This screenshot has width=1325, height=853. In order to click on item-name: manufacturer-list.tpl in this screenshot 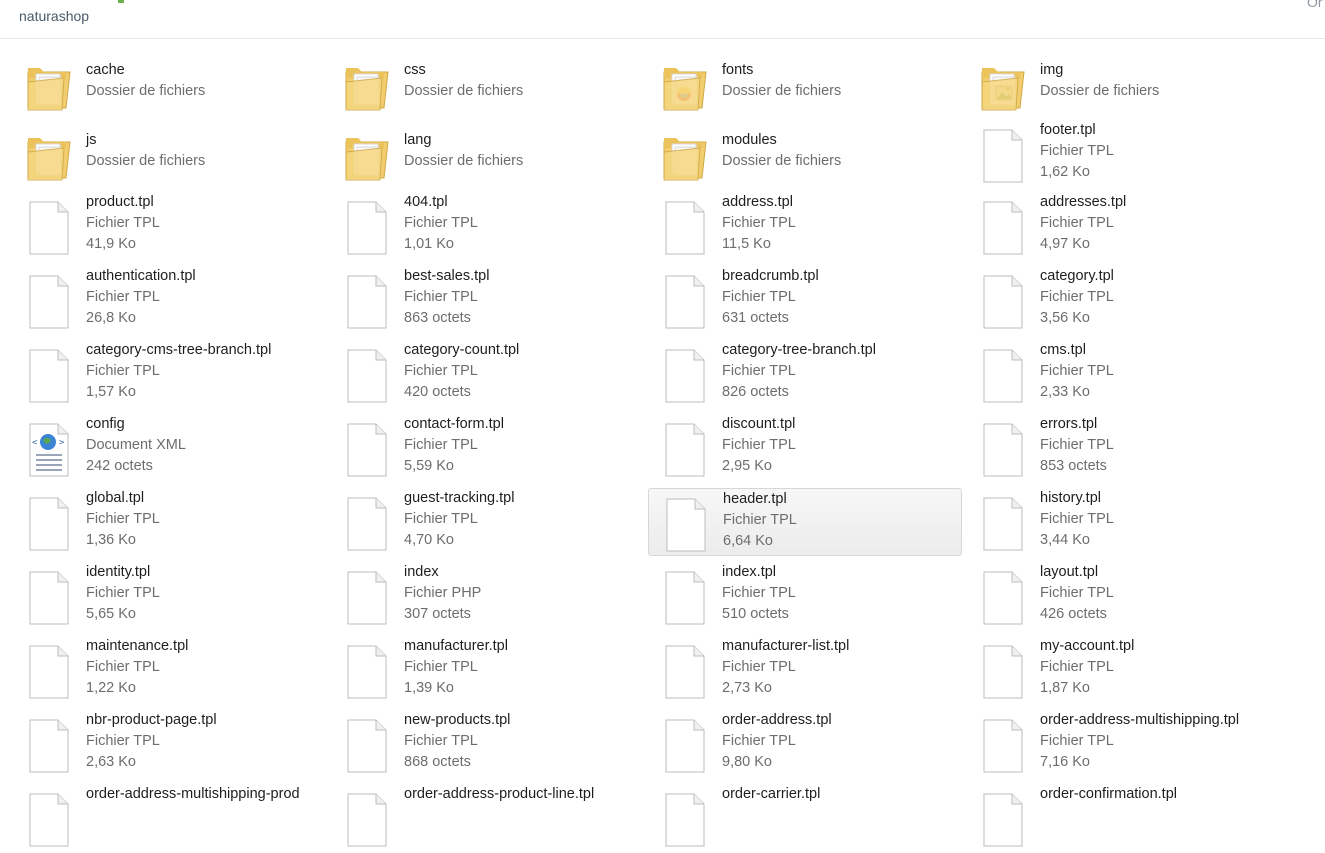, I will do `click(786, 646)`.